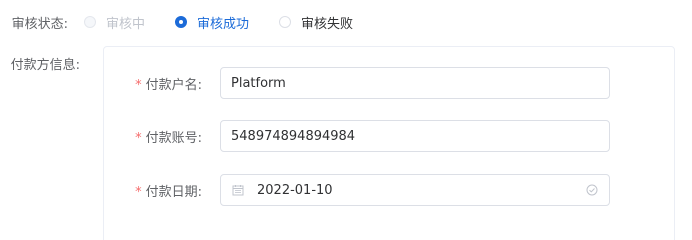  Describe the element at coordinates (295, 190) in the screenshot. I see `payment-date-value: 2022-01-10` at that location.